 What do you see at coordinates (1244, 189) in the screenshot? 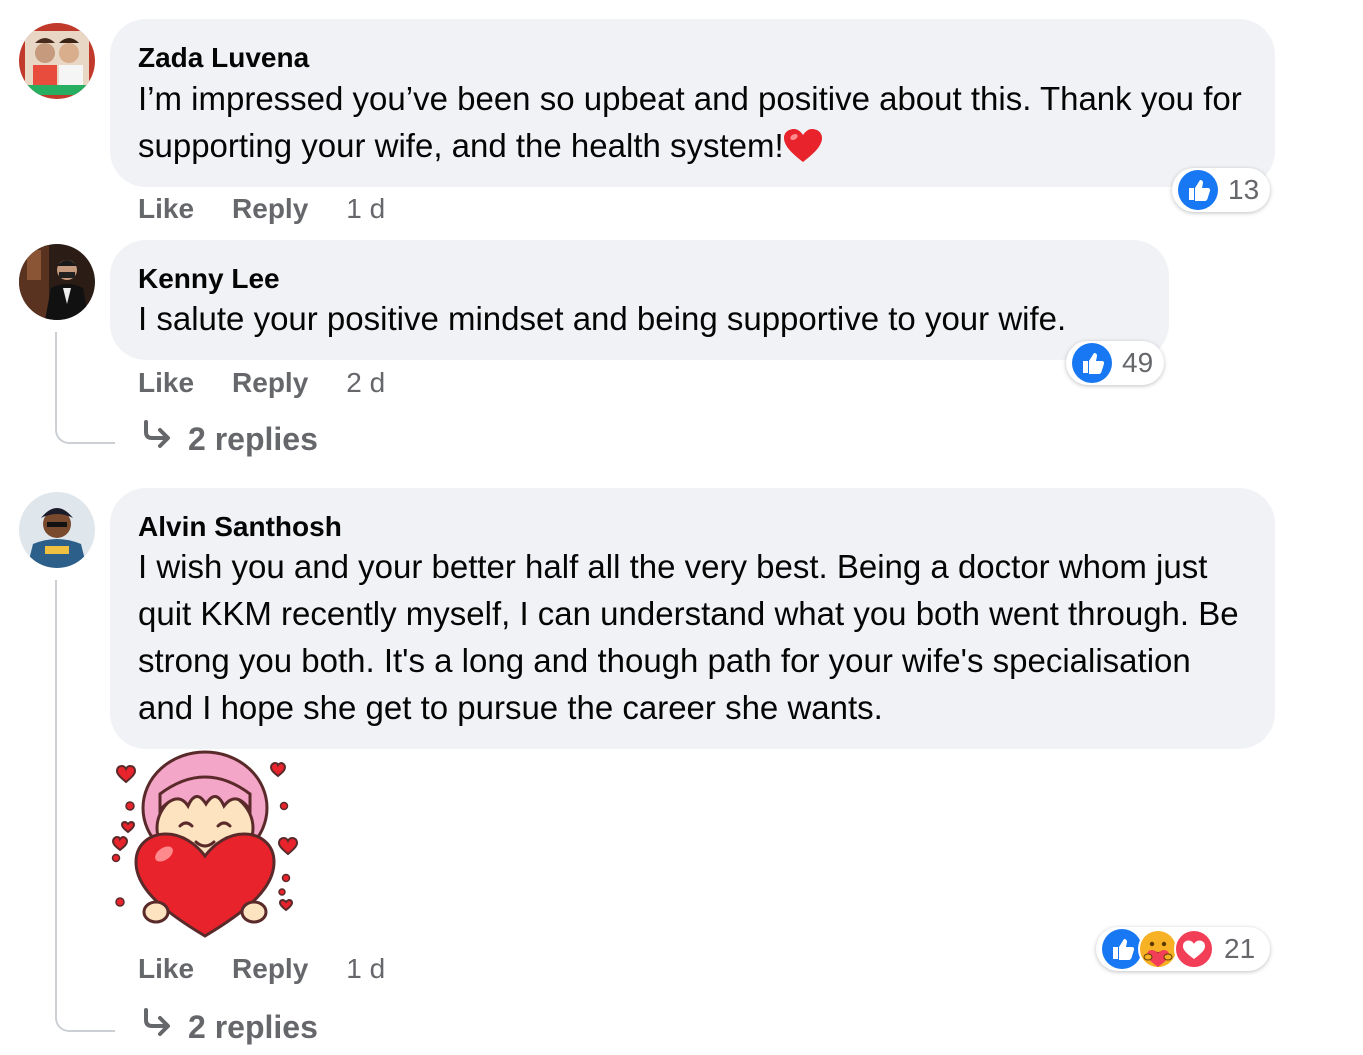
I see `reaction-count: 13` at bounding box center [1244, 189].